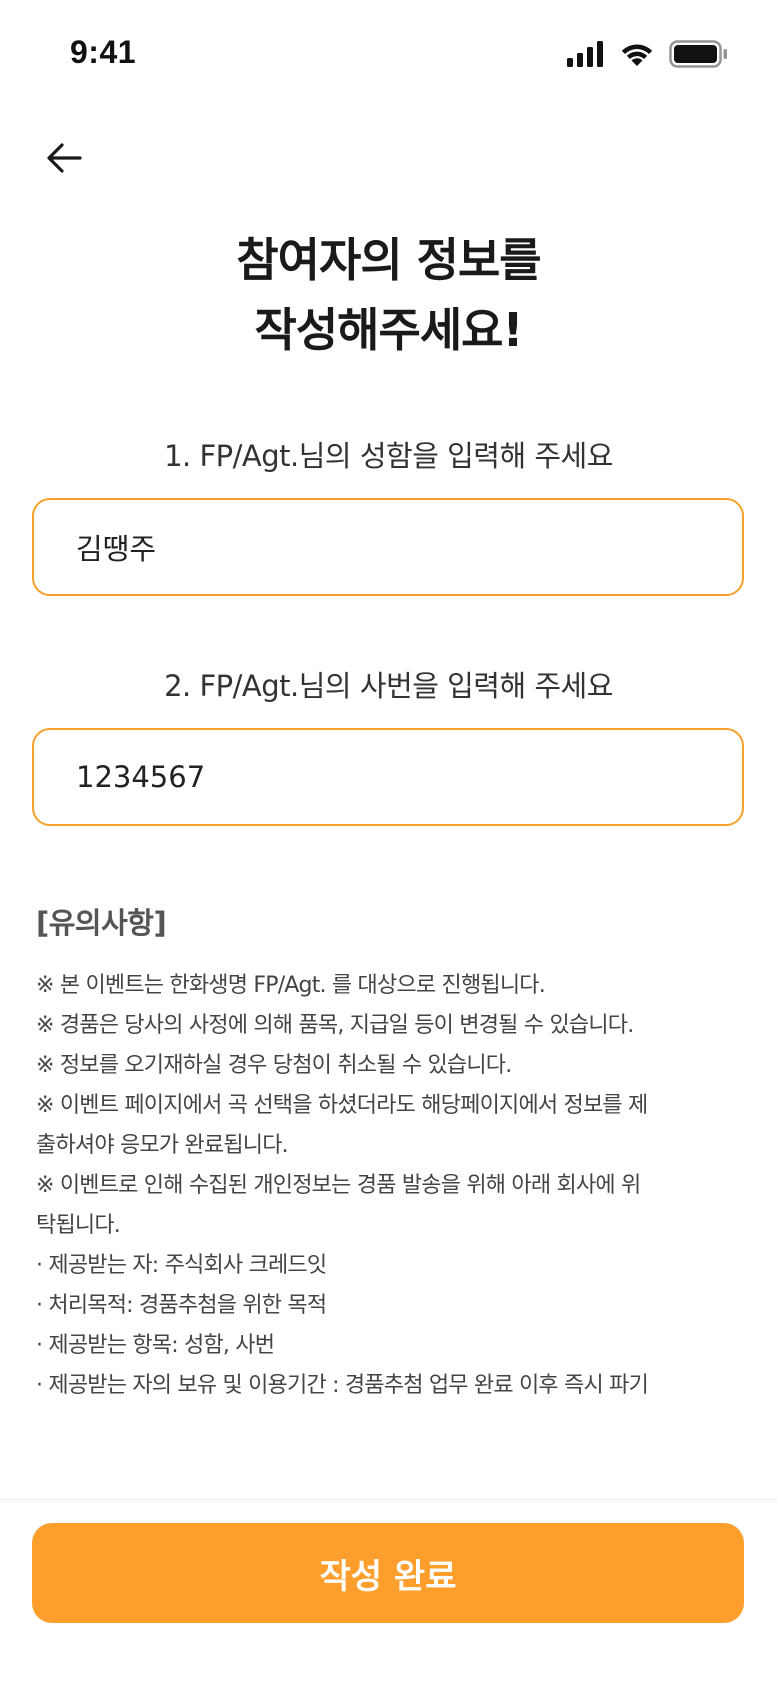 The width and height of the screenshot is (777, 1686). What do you see at coordinates (155, 1345) in the screenshot?
I see `notice-item: · 제공받는 항목: 성함, 사번` at bounding box center [155, 1345].